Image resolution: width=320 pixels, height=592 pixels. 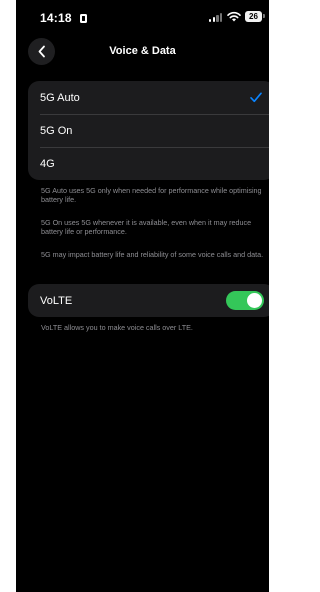 I want to click on navigation-bar: Voice & Data, so click(x=142, y=54).